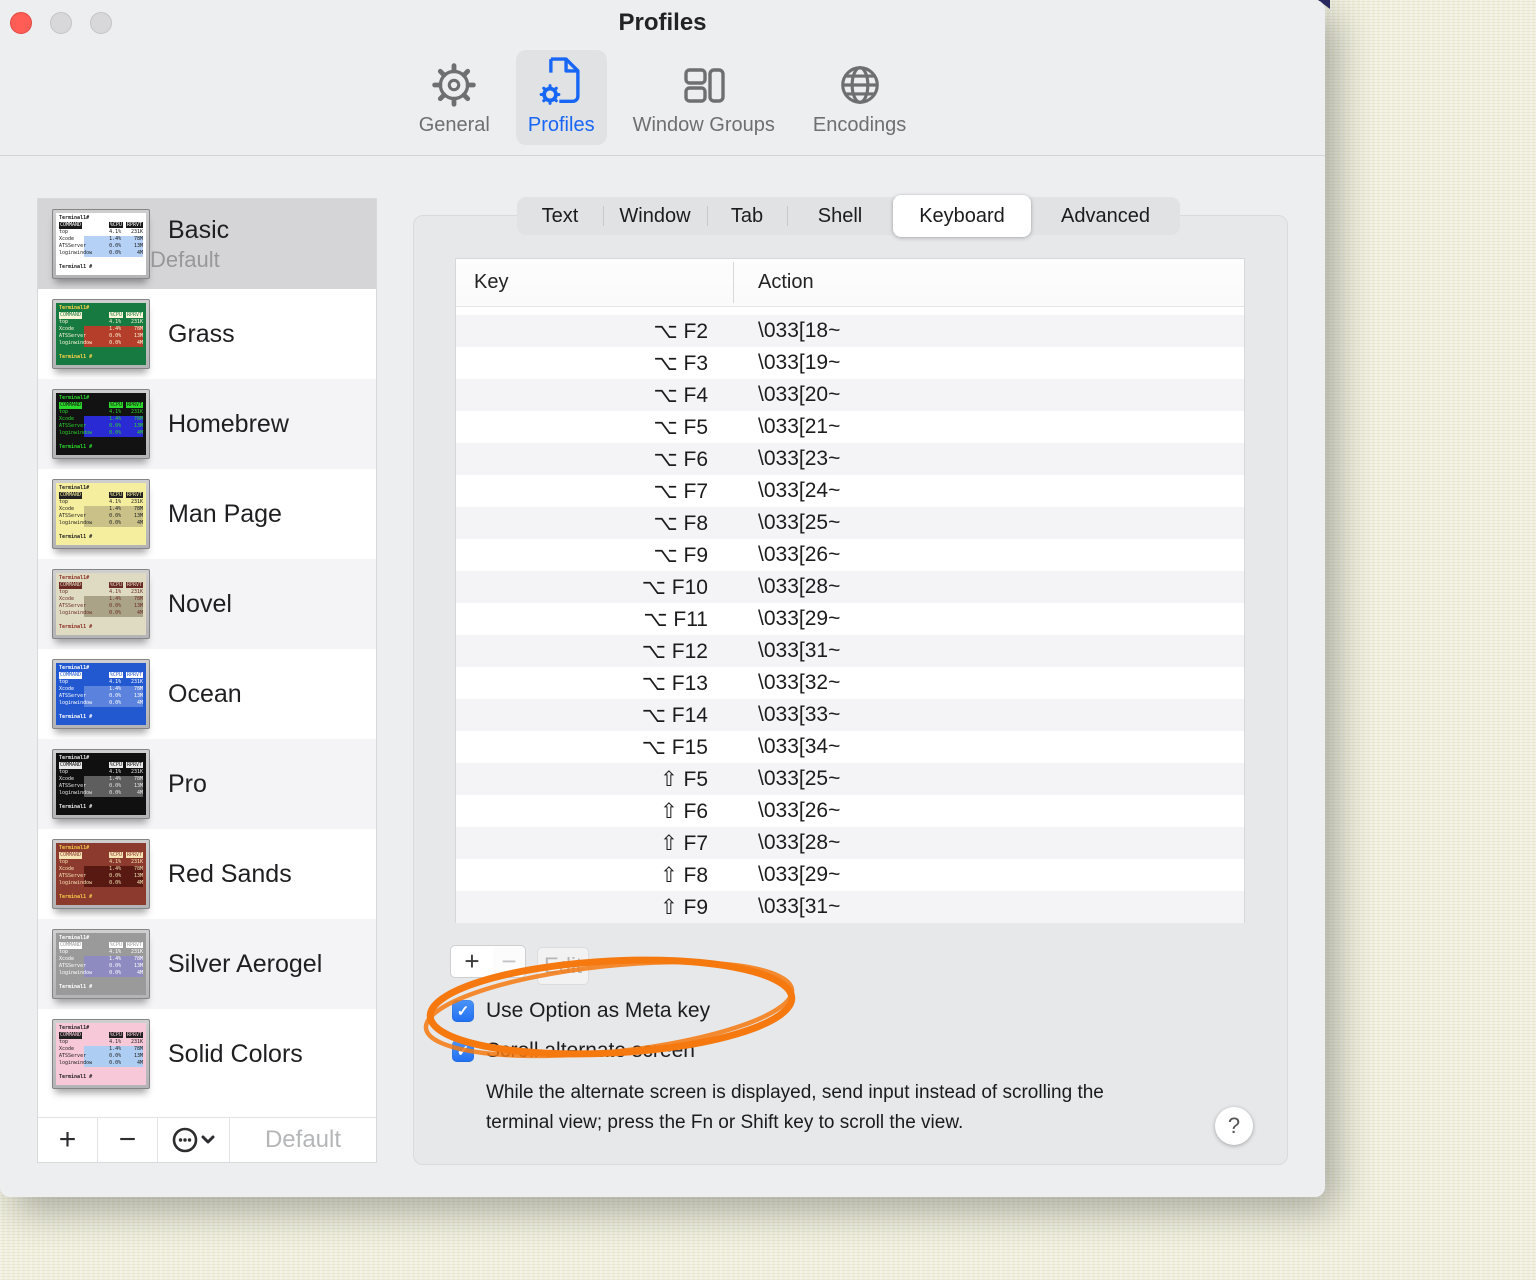 This screenshot has height=1280, width=1536. I want to click on edit-key-button: Edit, so click(563, 966).